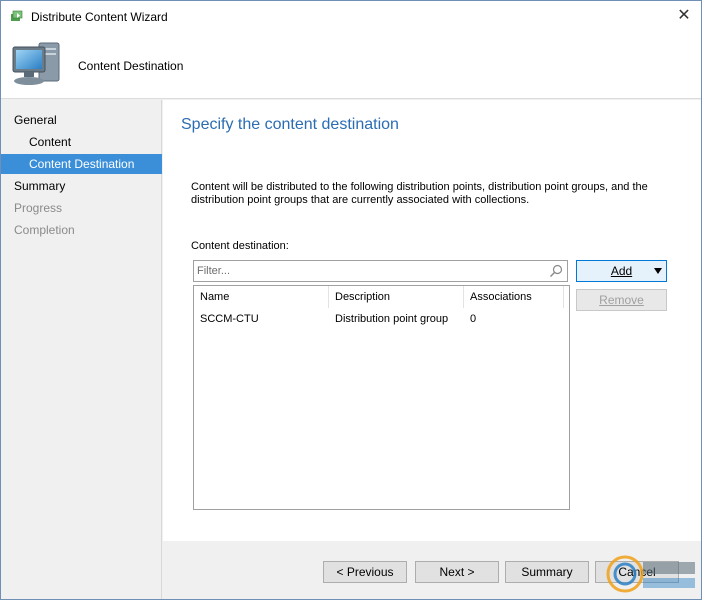 Image resolution: width=704 pixels, height=602 pixels. Describe the element at coordinates (396, 297) in the screenshot. I see `column-header-description: Description` at that location.